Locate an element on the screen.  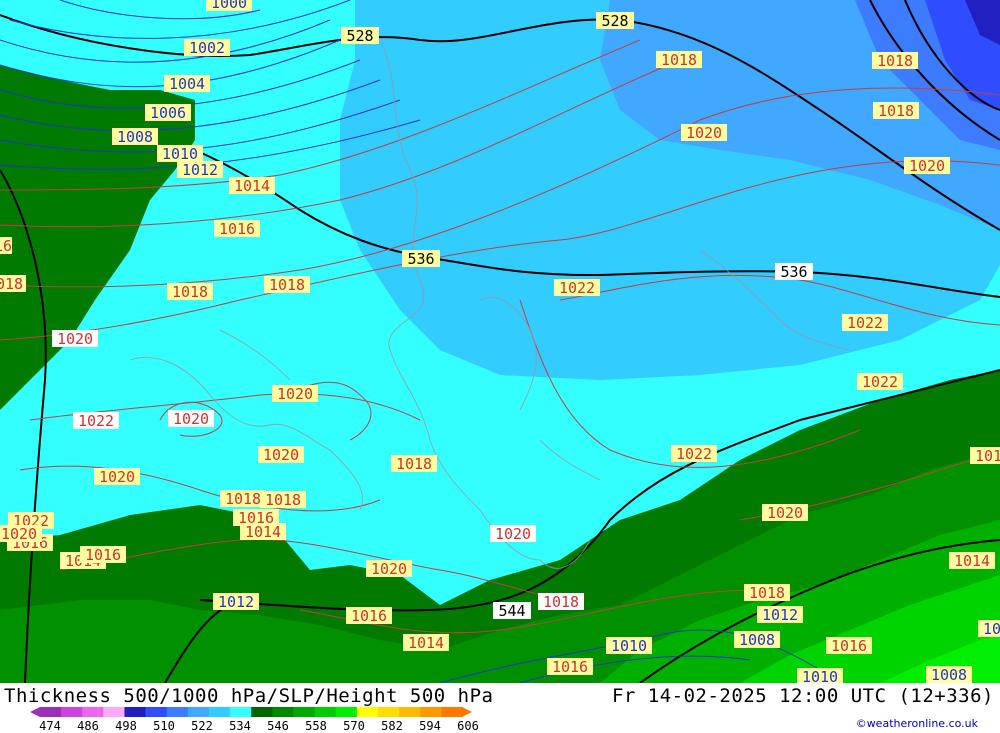
color-scale is located at coordinates (251, 712).